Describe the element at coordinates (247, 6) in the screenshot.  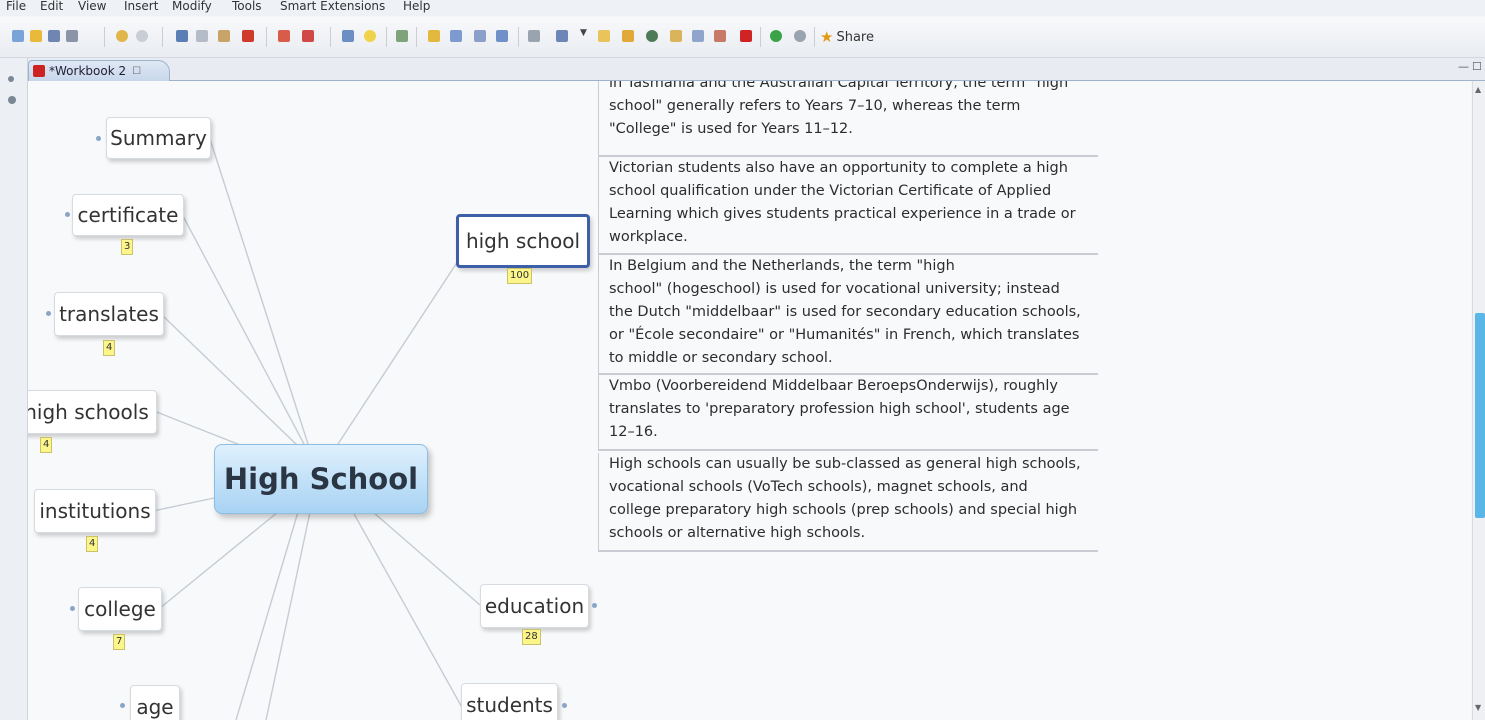
I see `menu-tools: Tools` at that location.